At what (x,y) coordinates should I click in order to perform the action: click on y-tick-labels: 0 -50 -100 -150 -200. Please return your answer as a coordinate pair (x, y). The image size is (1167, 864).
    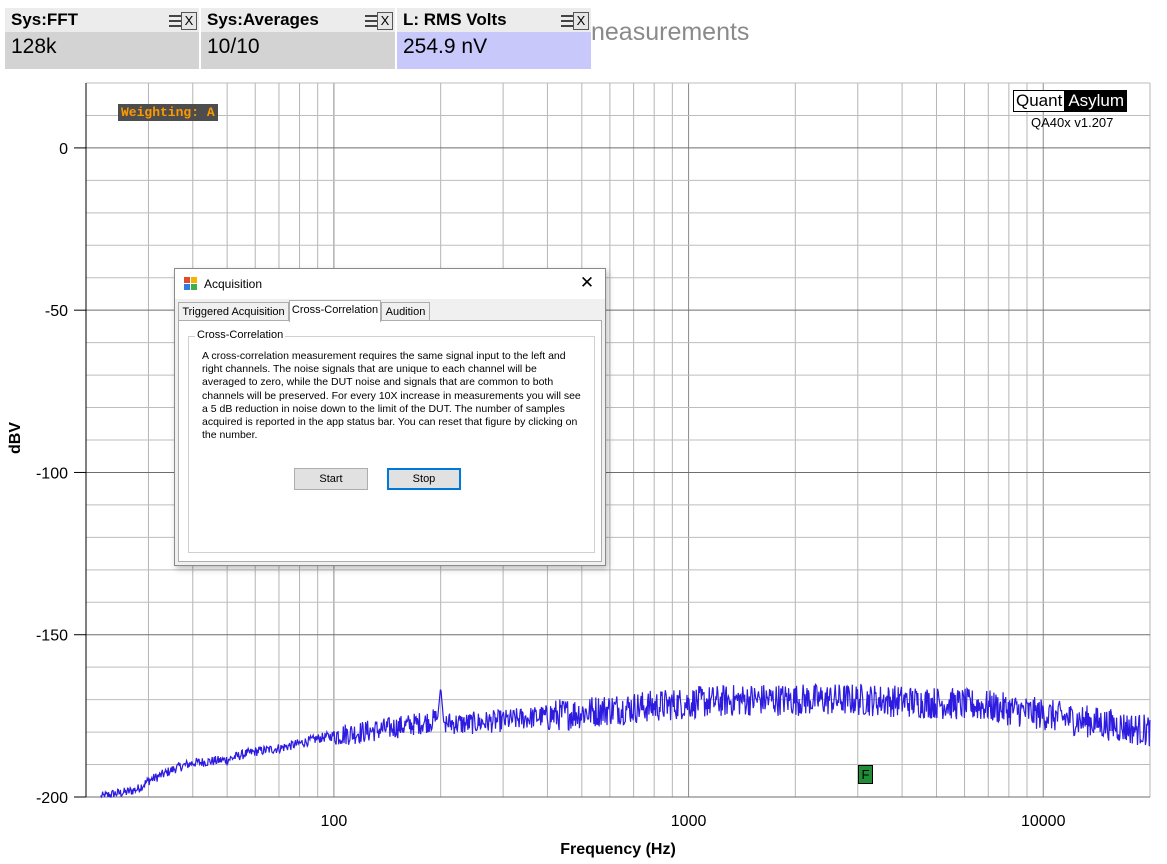
    Looking at the image, I should click on (52, 474).